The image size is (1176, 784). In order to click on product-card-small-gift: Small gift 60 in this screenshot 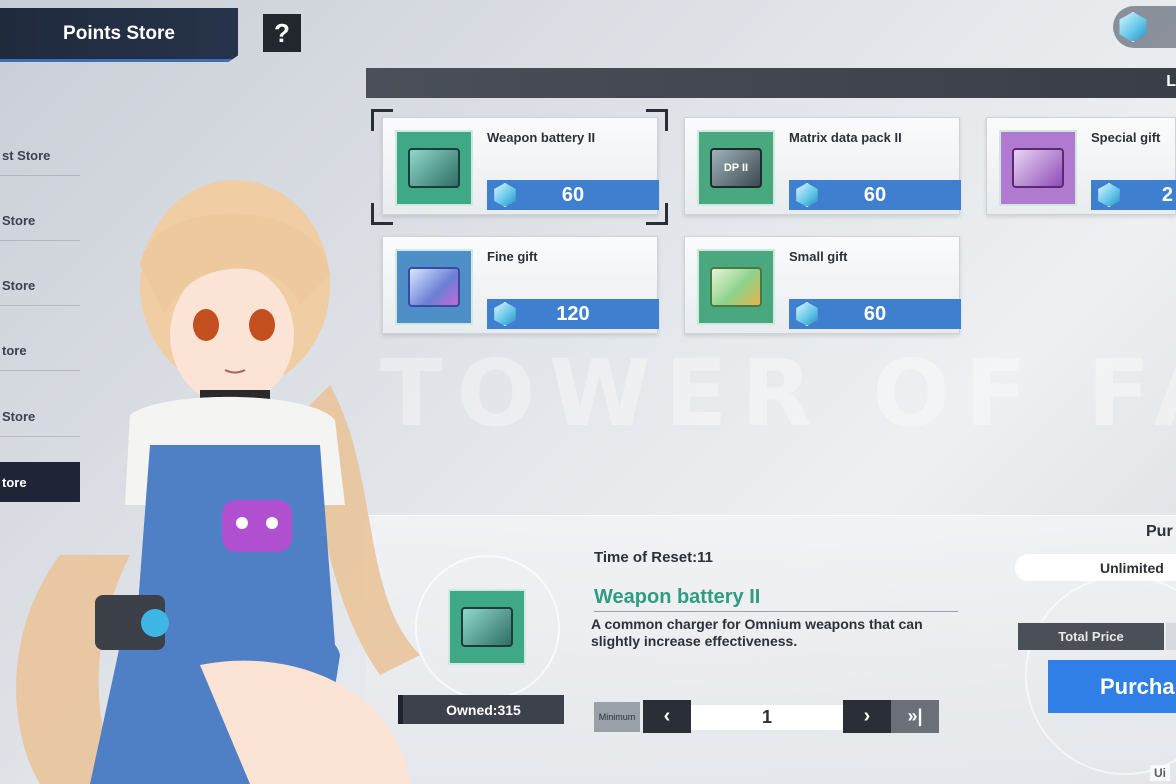, I will do `click(822, 285)`.